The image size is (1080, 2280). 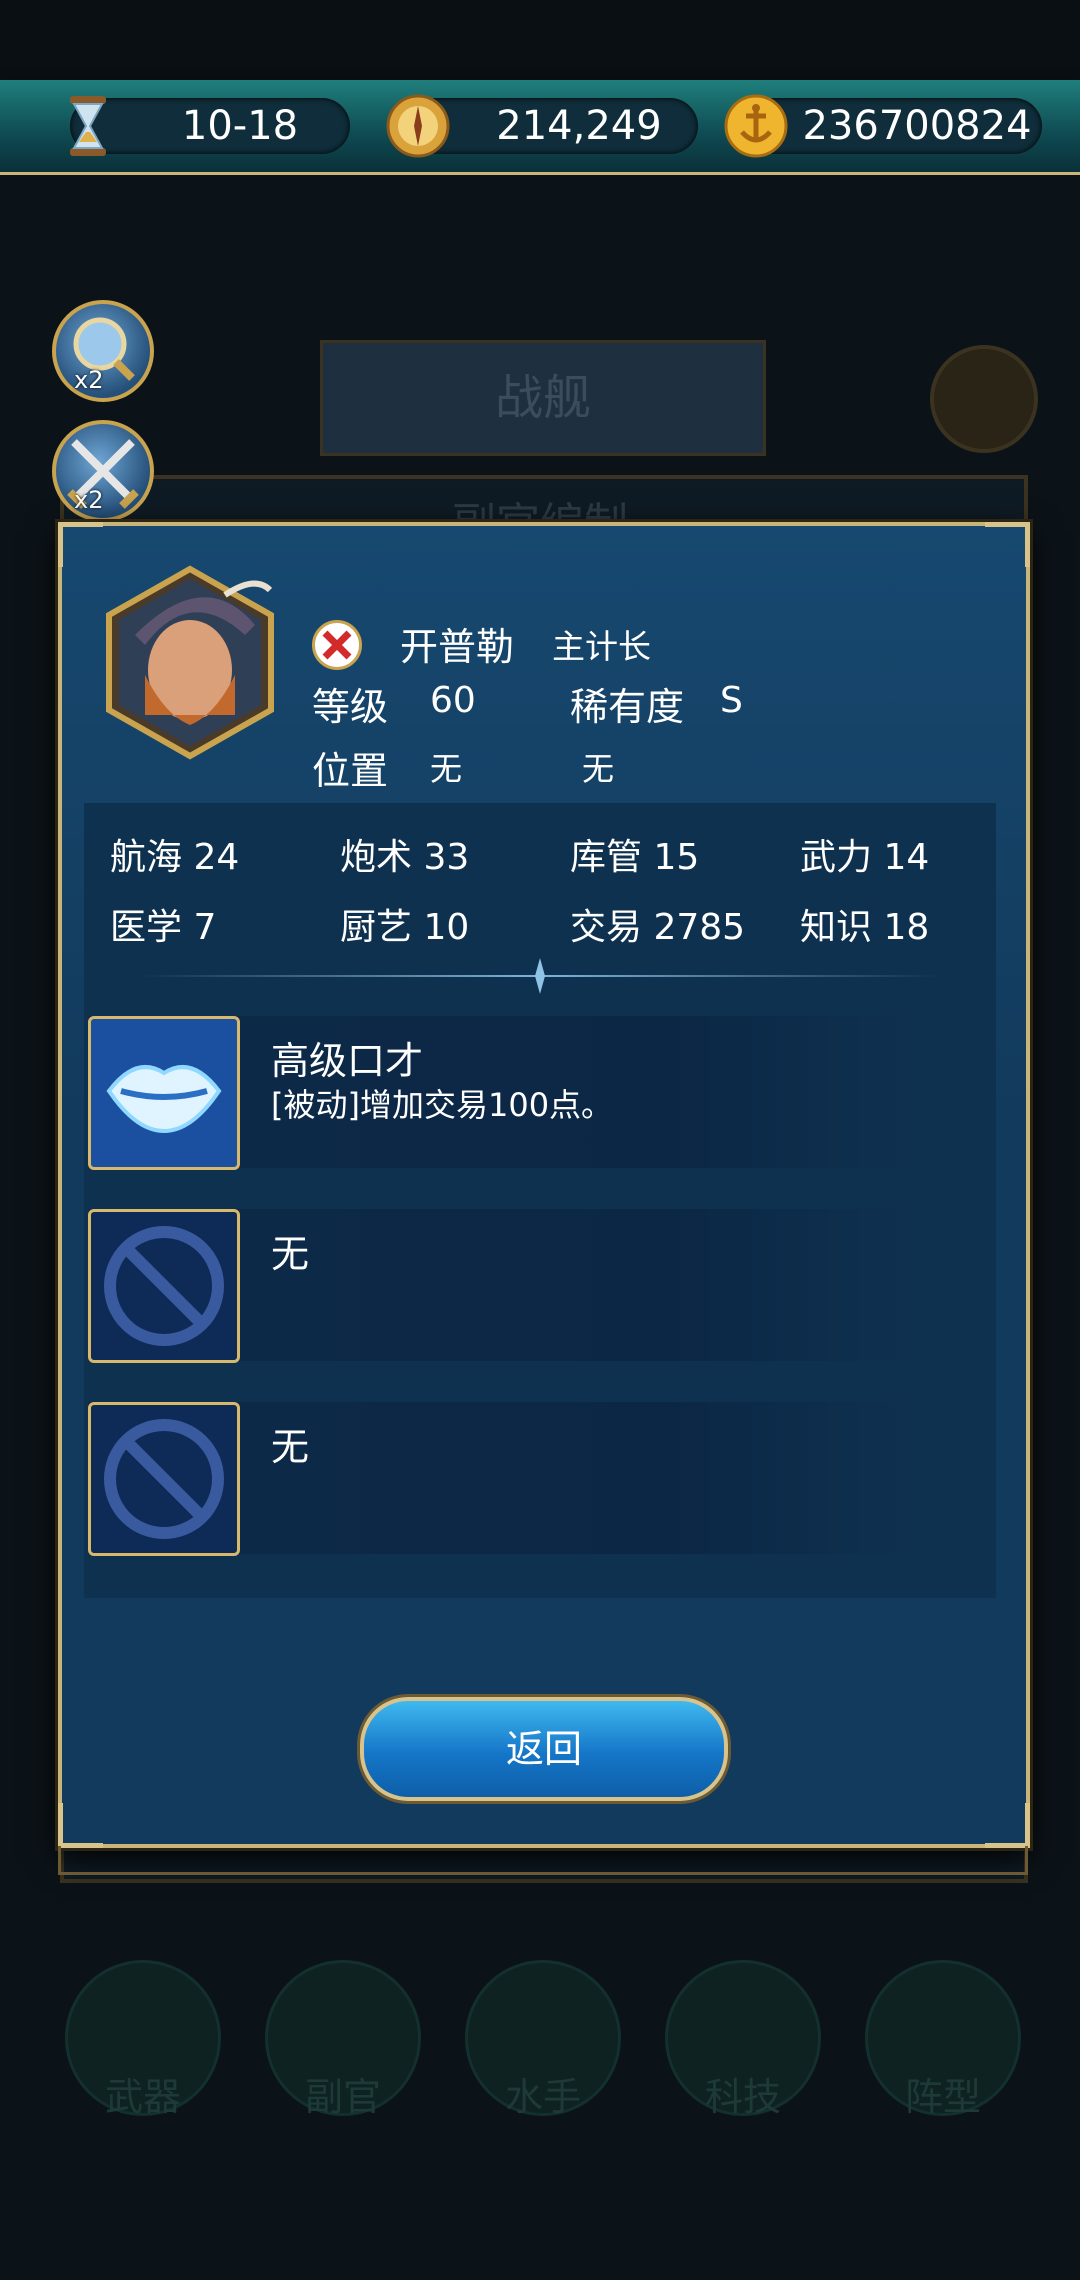 What do you see at coordinates (756, 126) in the screenshot?
I see `anchor-coin-icon` at bounding box center [756, 126].